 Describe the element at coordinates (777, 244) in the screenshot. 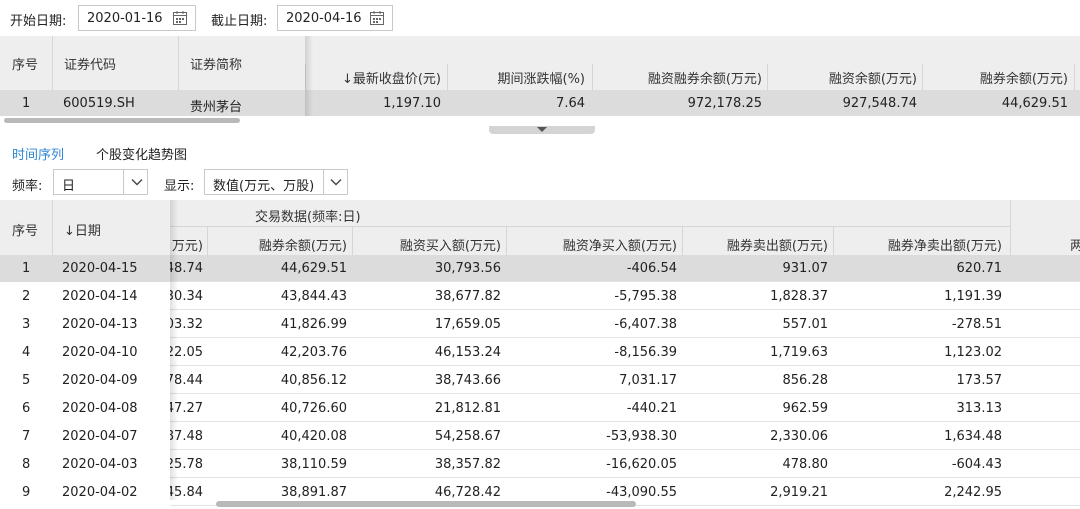

I see `header-securities-lending-sell: 融券卖出额(万元)` at that location.